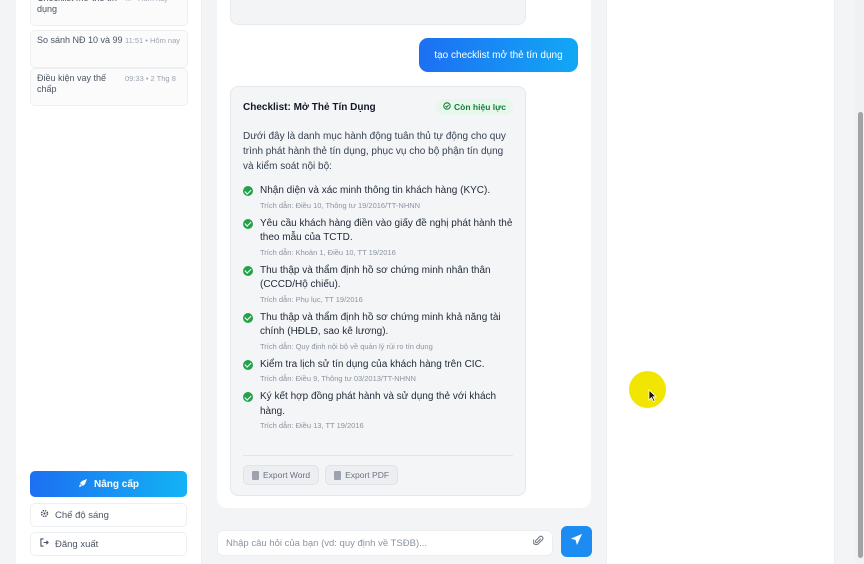  Describe the element at coordinates (82, 515) in the screenshot. I see `light-mode-label: Chế độ sáng` at that location.